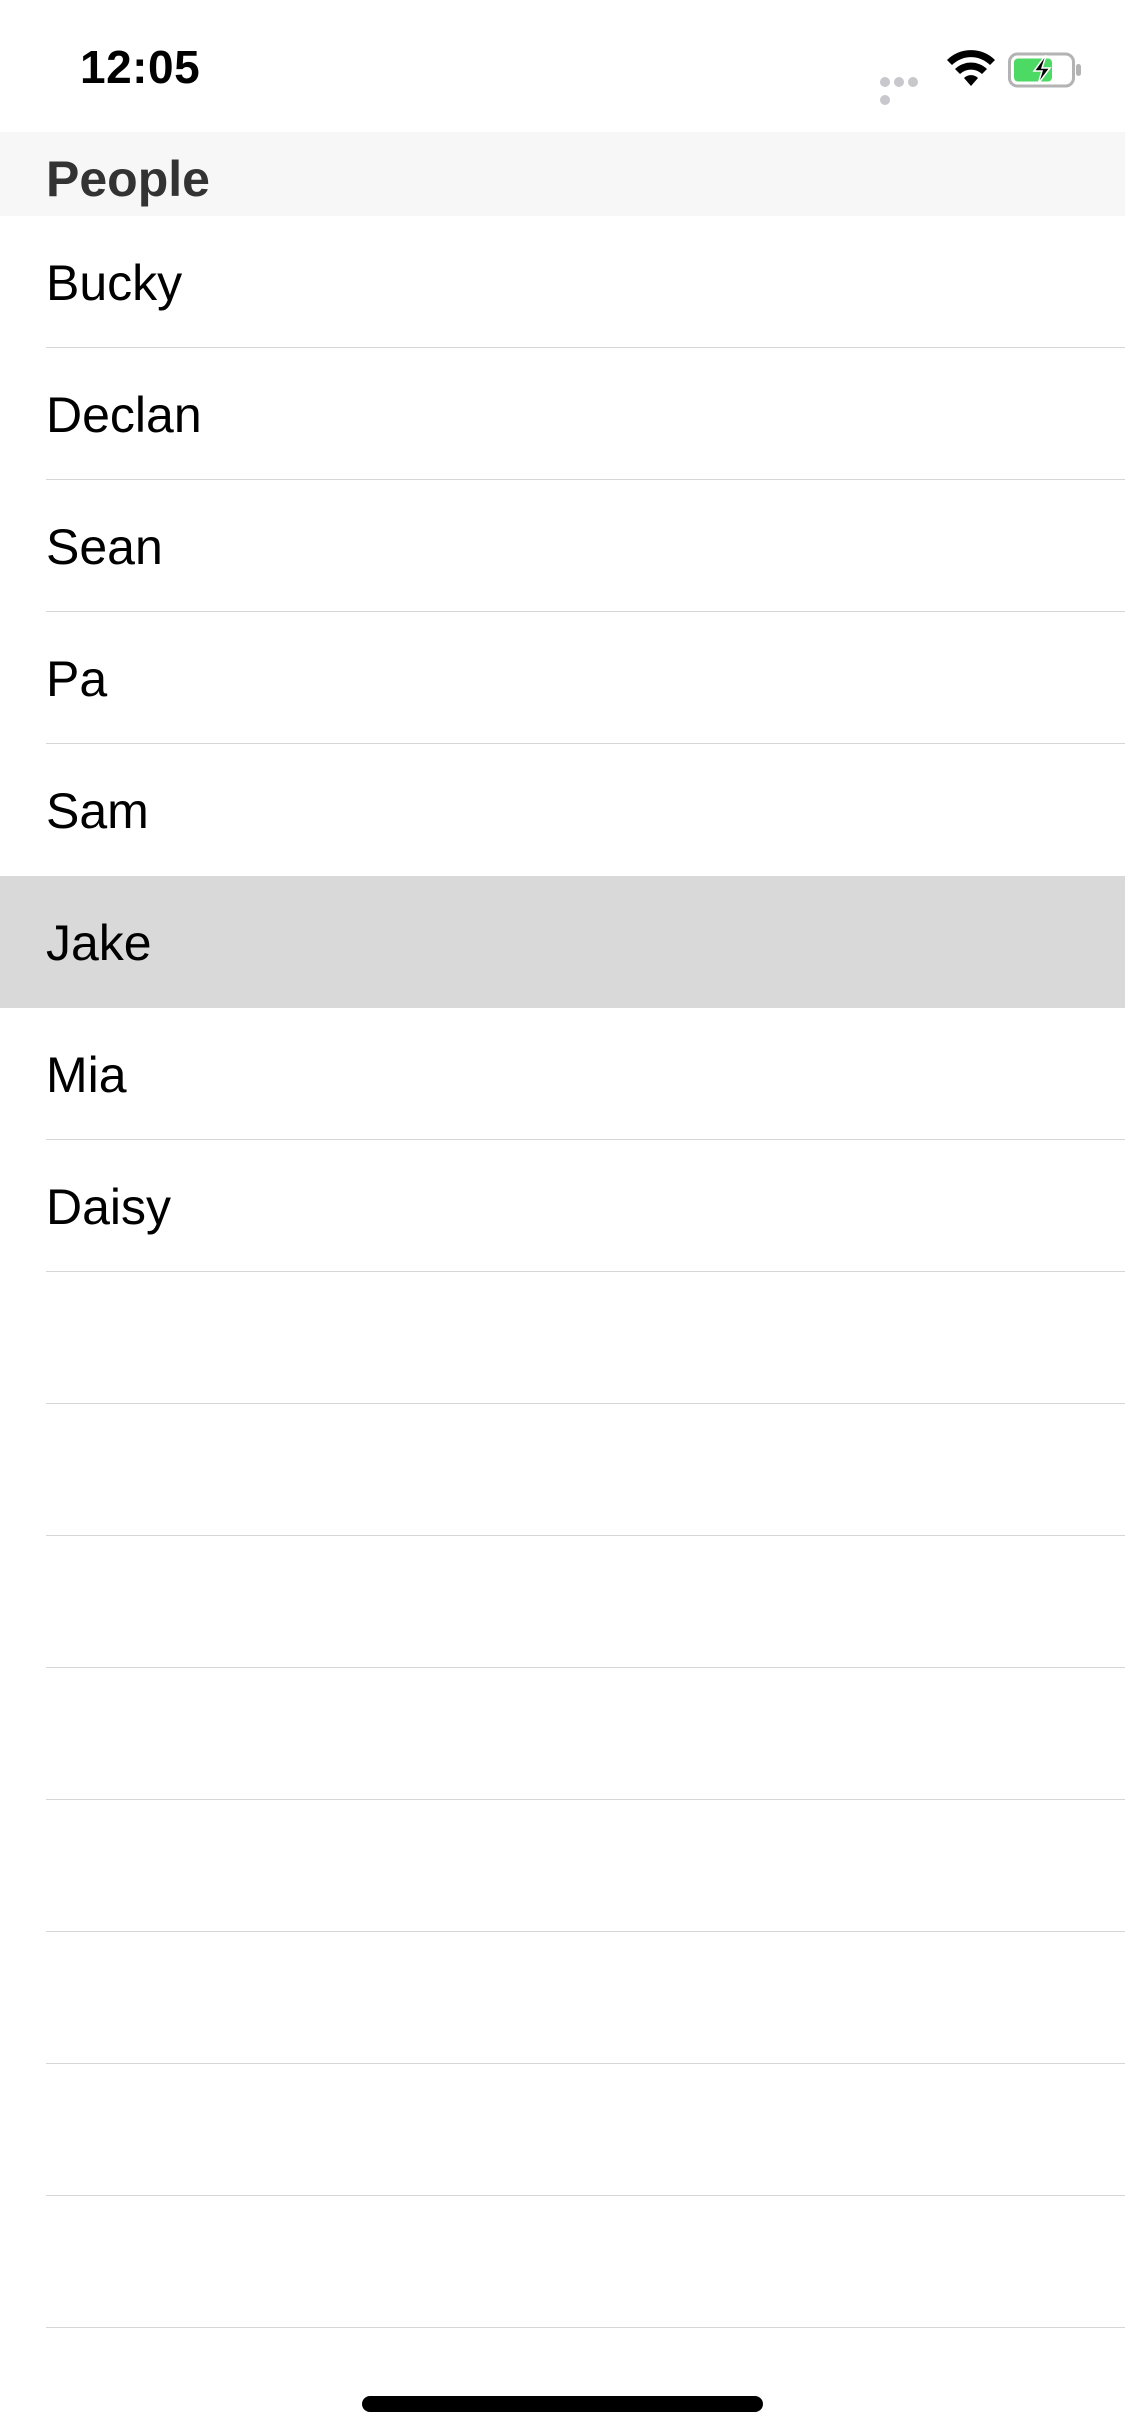  I want to click on list-item: Bucky, so click(562, 282).